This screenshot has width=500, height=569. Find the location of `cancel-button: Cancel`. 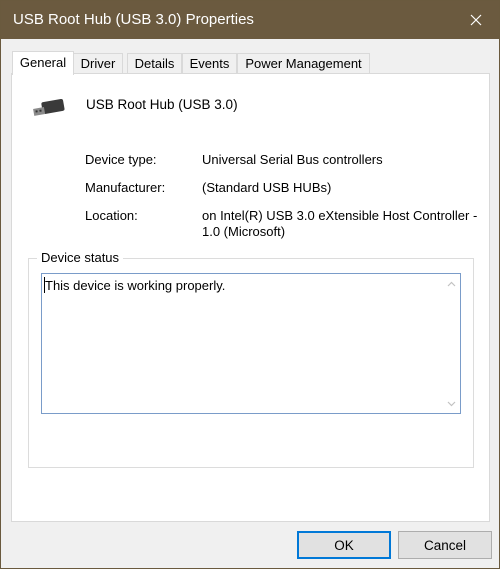

cancel-button: Cancel is located at coordinates (445, 545).